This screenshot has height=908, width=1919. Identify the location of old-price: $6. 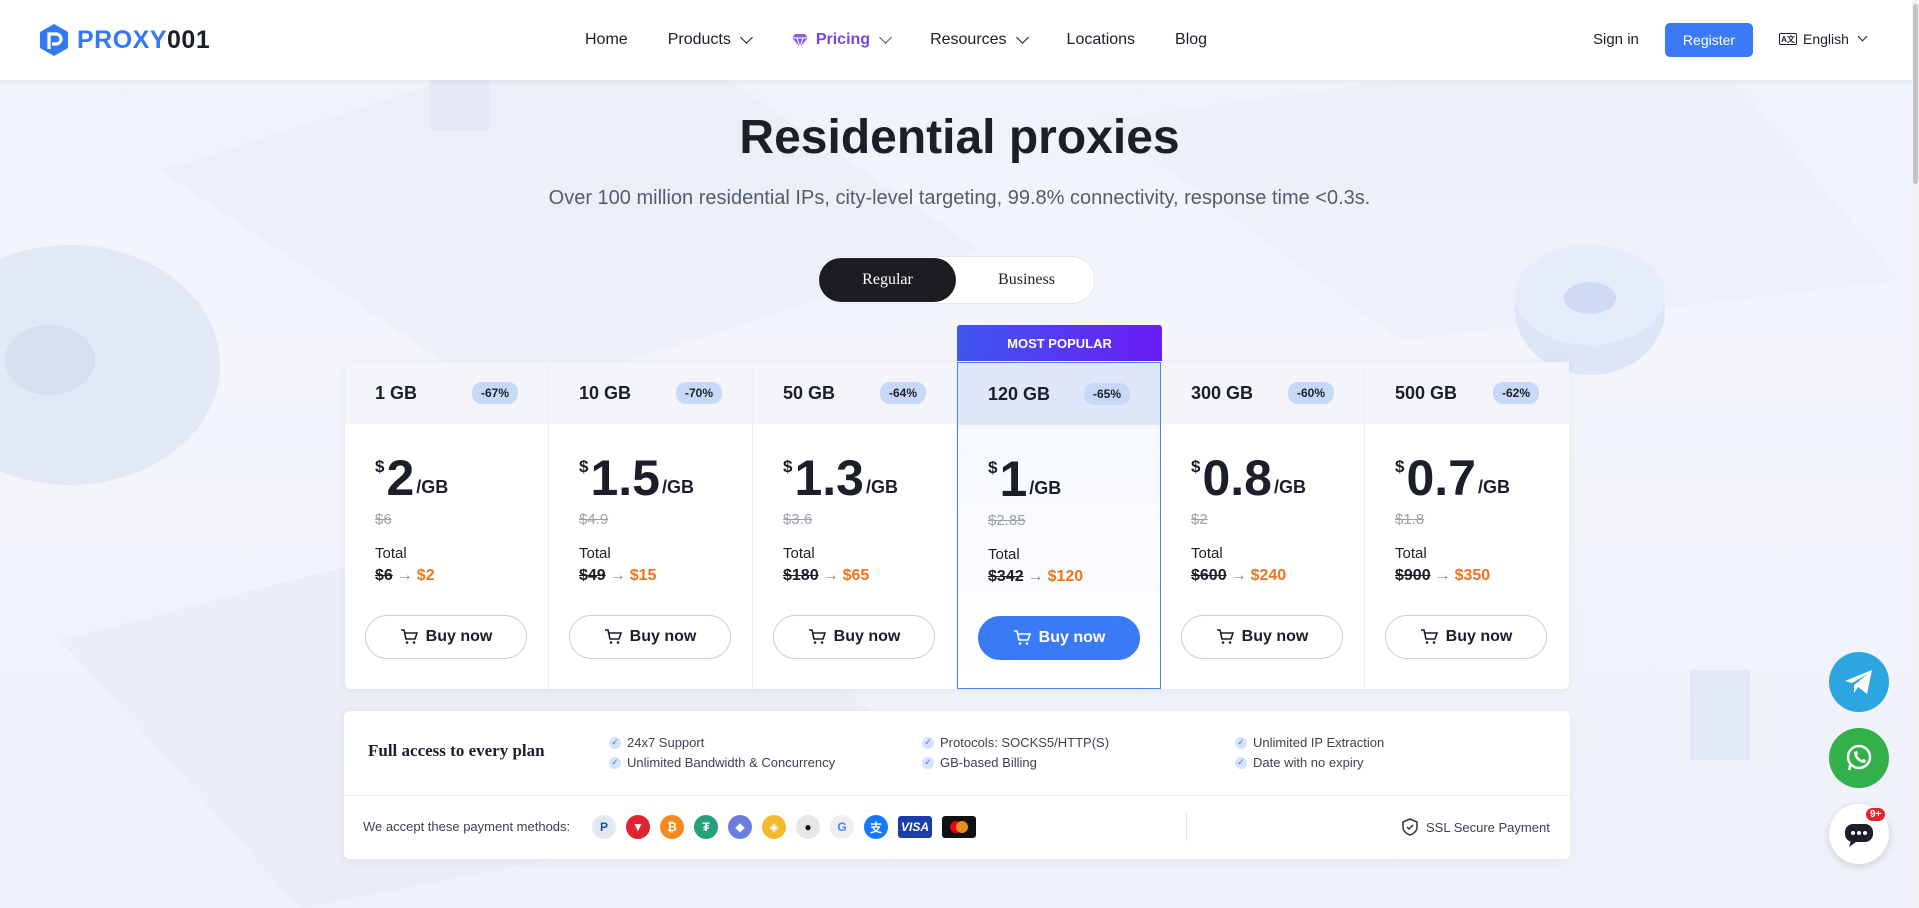
(383, 519).